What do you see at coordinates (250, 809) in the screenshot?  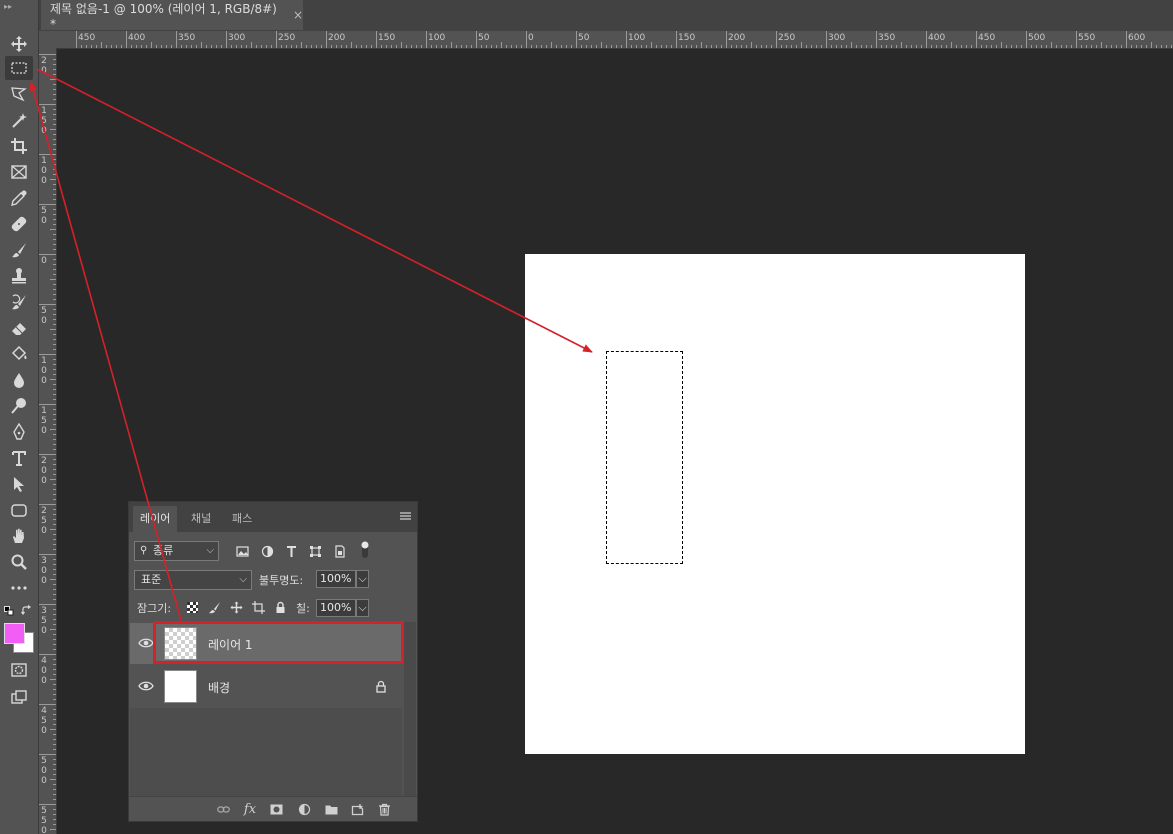 I see `fx-icon: fx` at bounding box center [250, 809].